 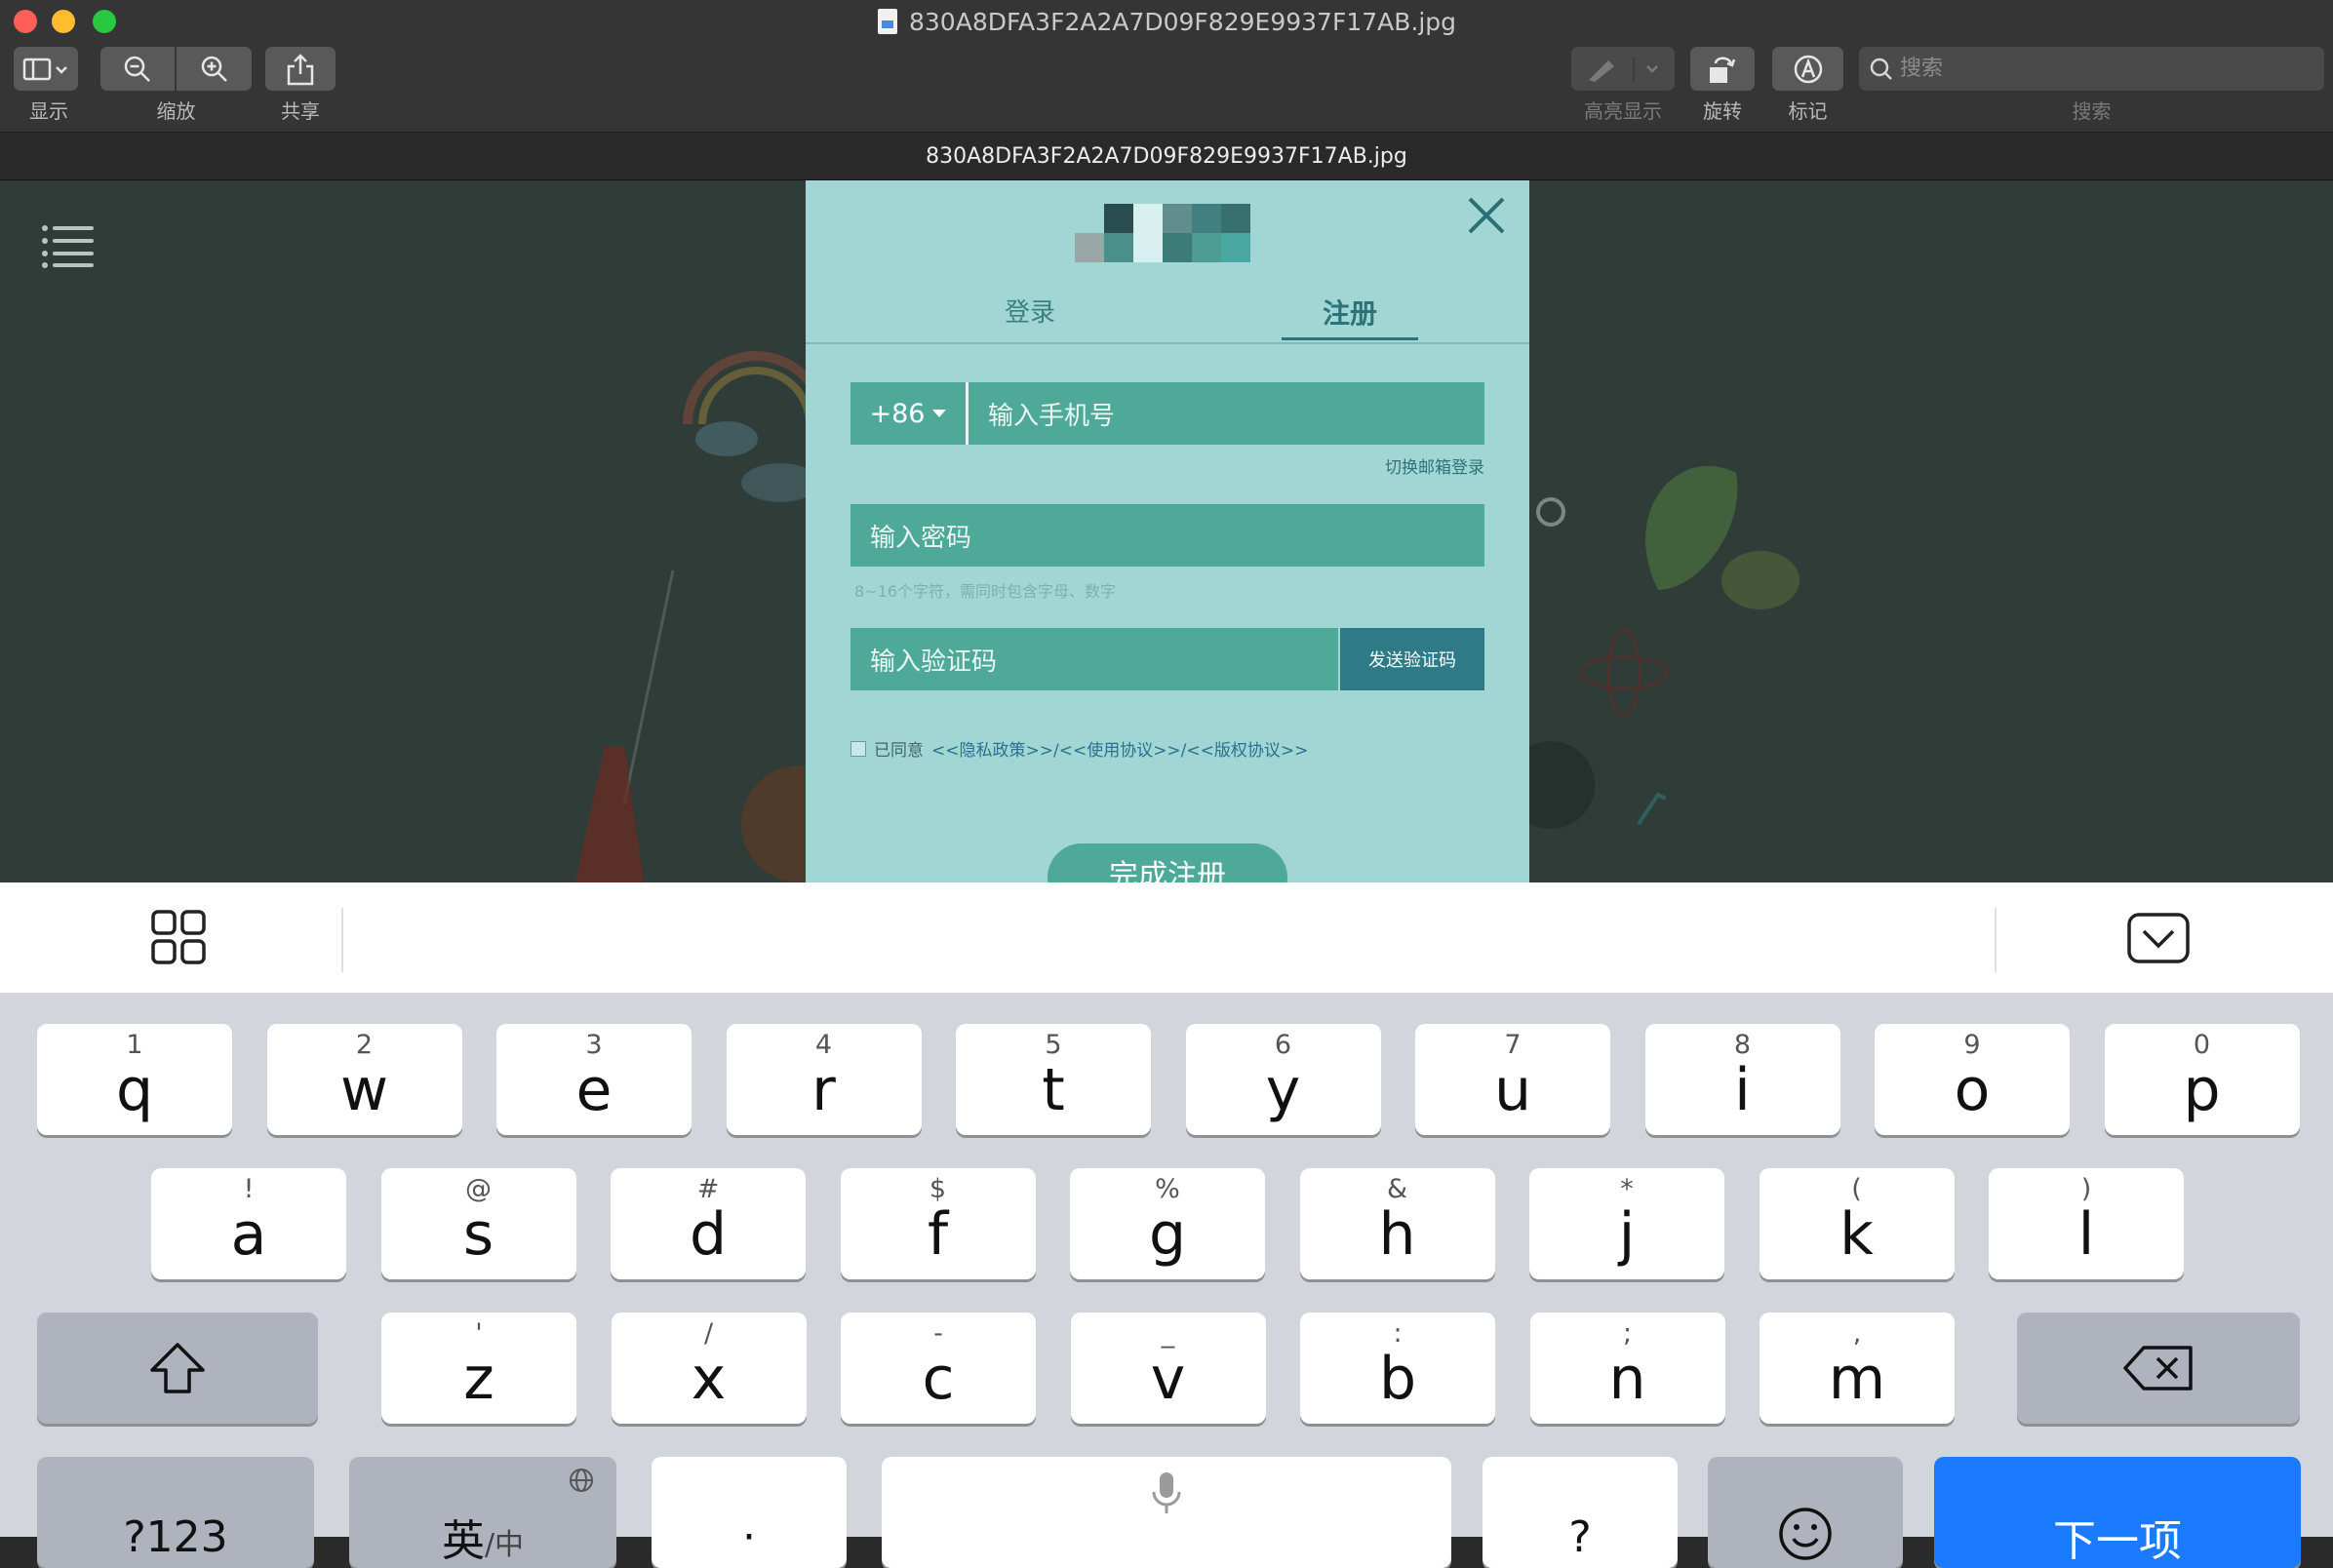 What do you see at coordinates (985, 591) in the screenshot?
I see `password-hint: 8~16个字符，需同时包含字母、数字` at bounding box center [985, 591].